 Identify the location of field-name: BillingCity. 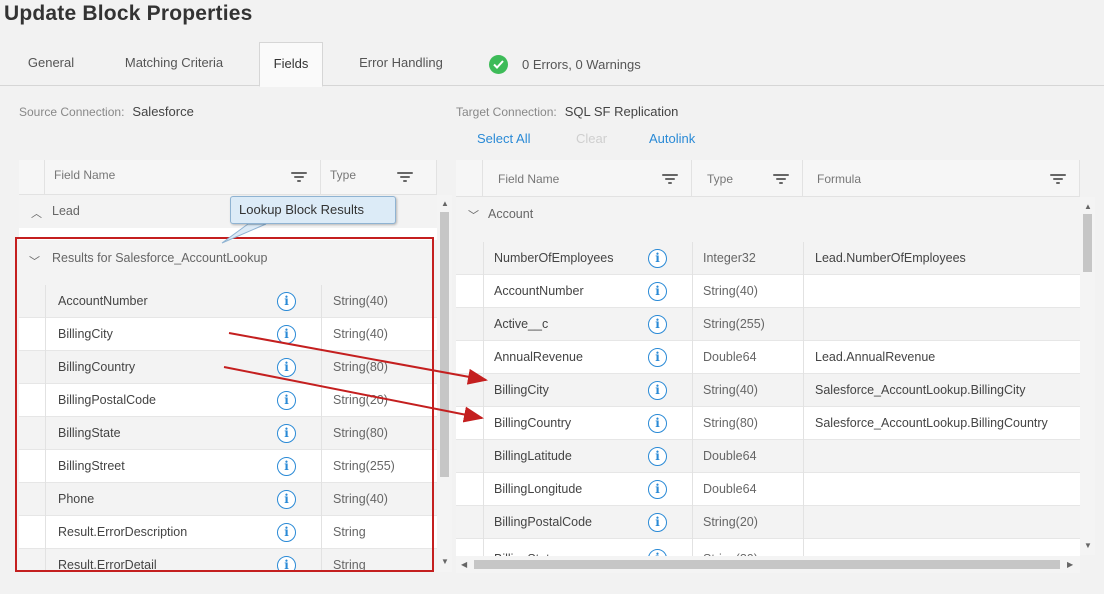
(521, 390).